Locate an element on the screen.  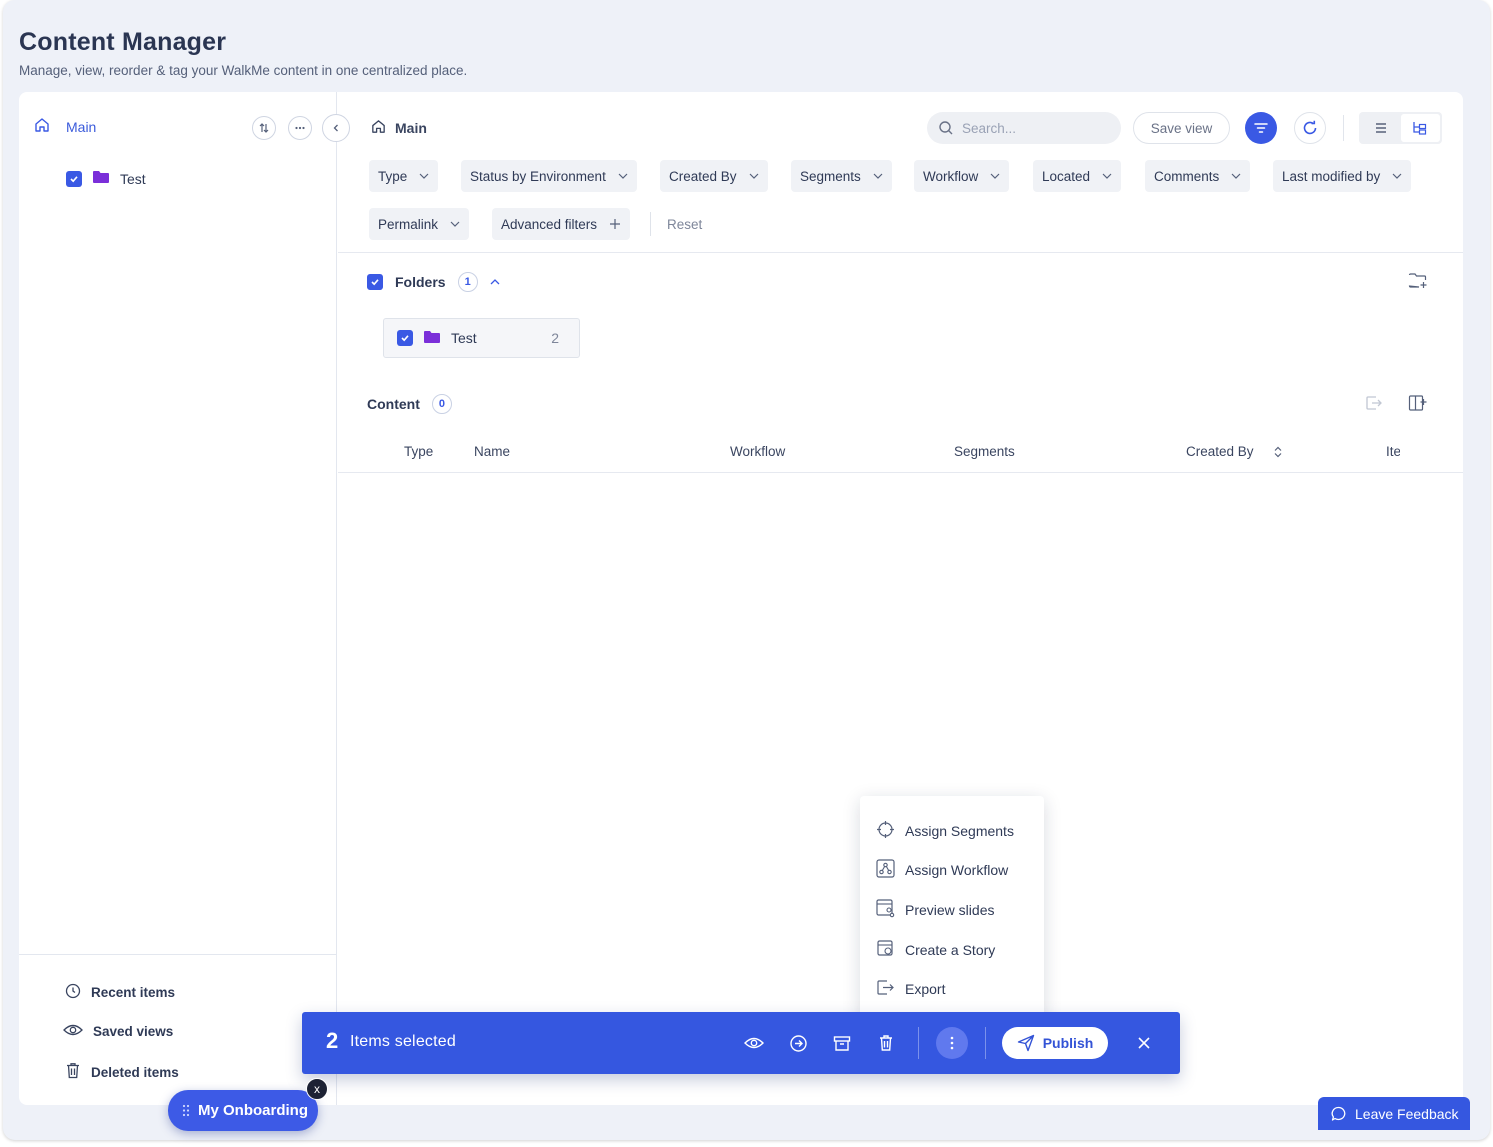
ellipsis-icon is located at coordinates (300, 128).